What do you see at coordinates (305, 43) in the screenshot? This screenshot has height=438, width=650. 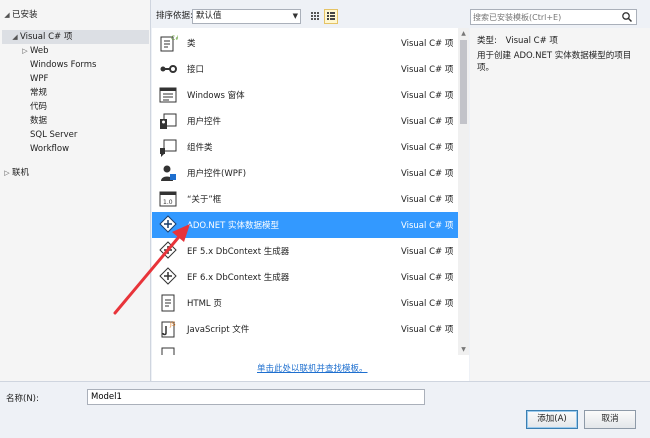 I see `template-item-class: C# 类 Visual C# 项` at bounding box center [305, 43].